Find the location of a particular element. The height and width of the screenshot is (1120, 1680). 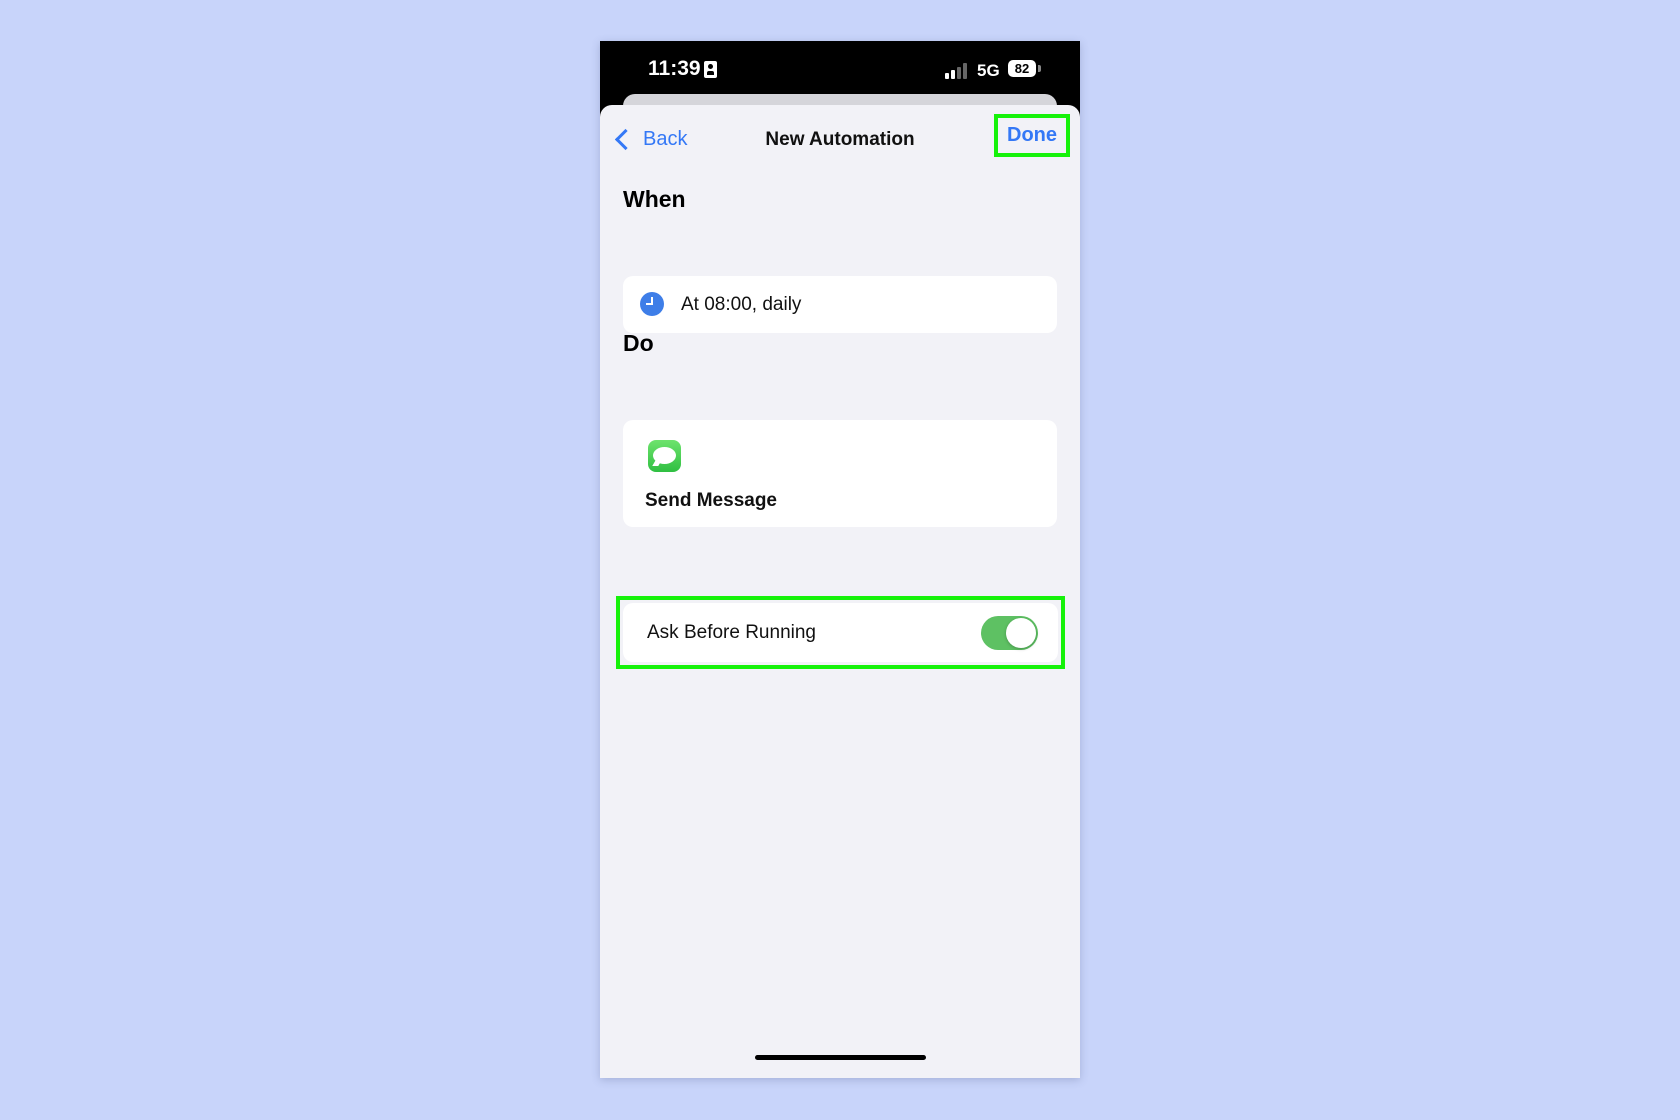

done-button: Done is located at coordinates (1032, 135).